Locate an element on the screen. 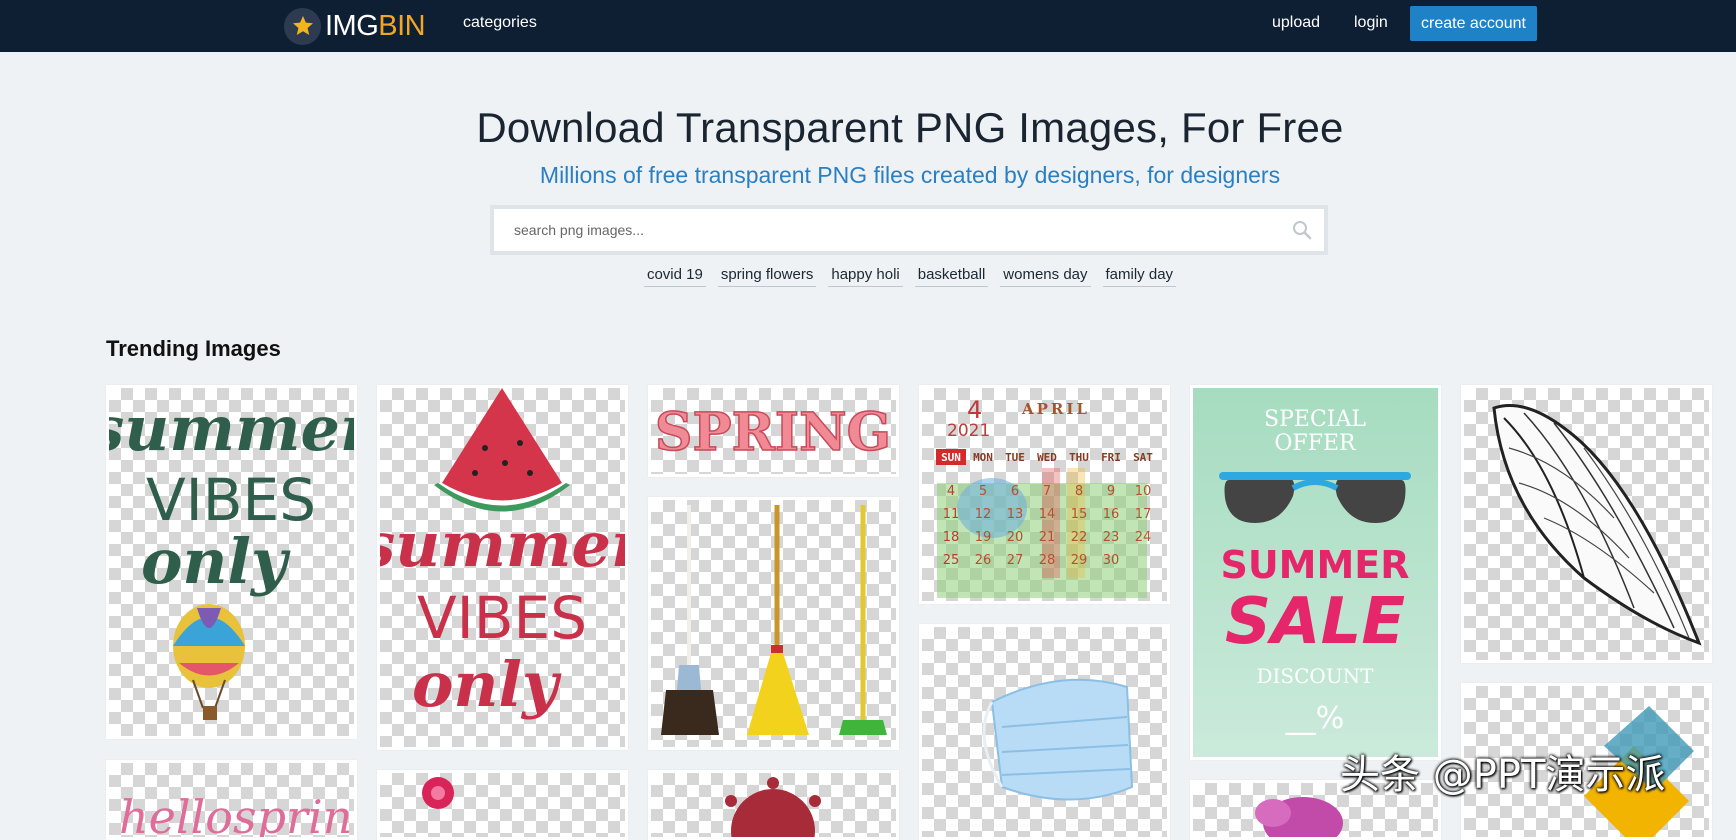 The image size is (1736, 840). calendar-date: 15 is located at coordinates (1079, 514).